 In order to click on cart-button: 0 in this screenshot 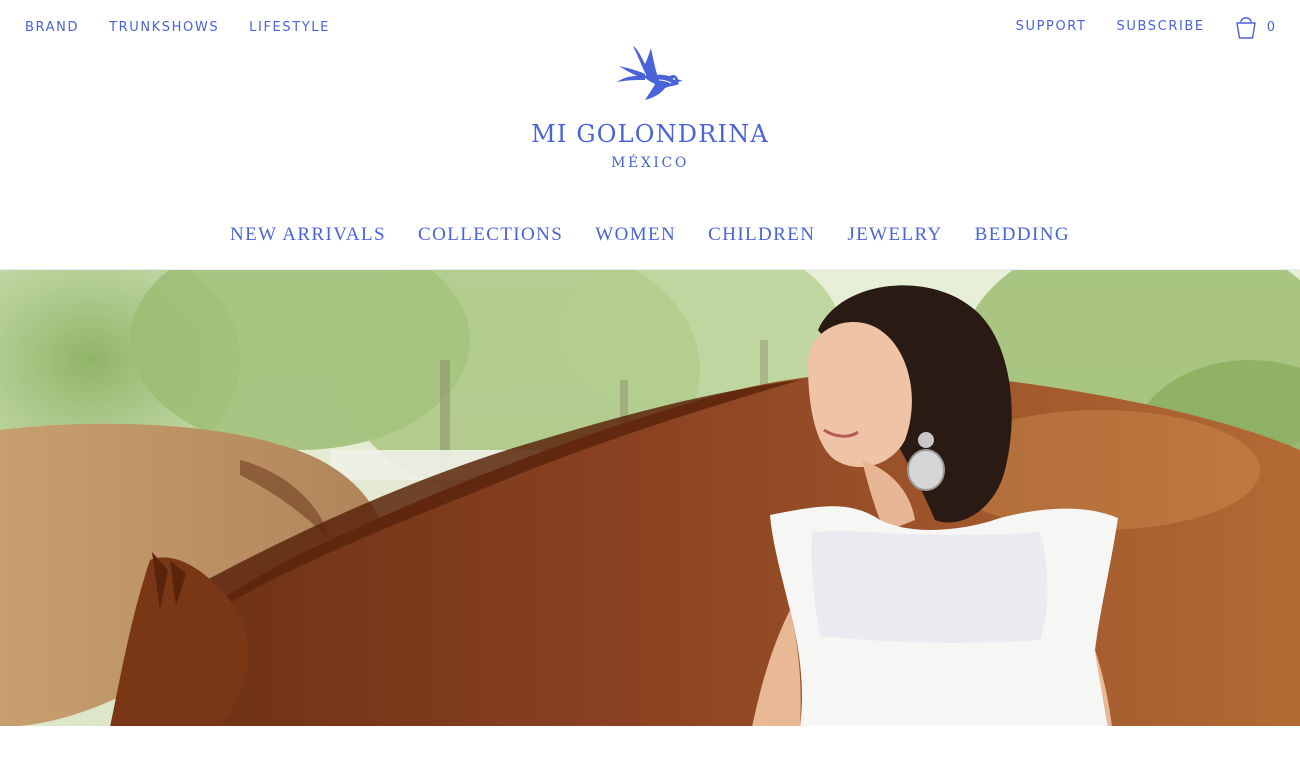, I will do `click(1255, 27)`.